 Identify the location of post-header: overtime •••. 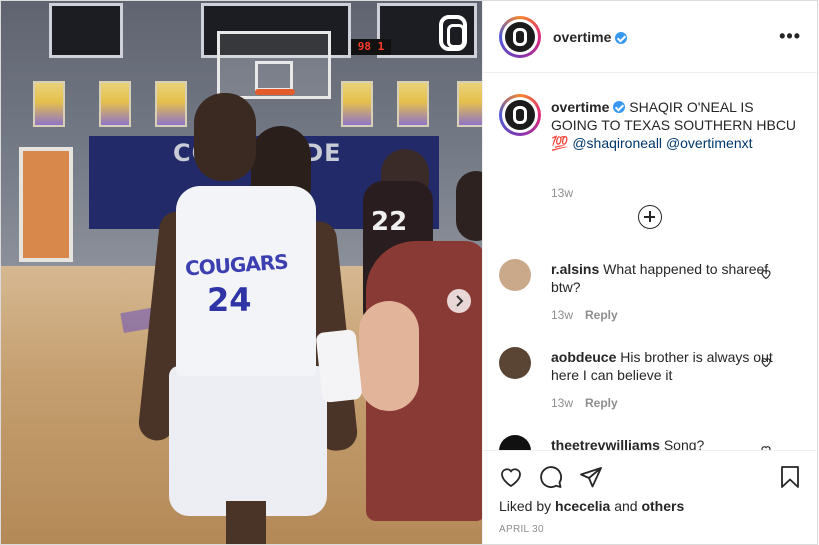
(650, 37).